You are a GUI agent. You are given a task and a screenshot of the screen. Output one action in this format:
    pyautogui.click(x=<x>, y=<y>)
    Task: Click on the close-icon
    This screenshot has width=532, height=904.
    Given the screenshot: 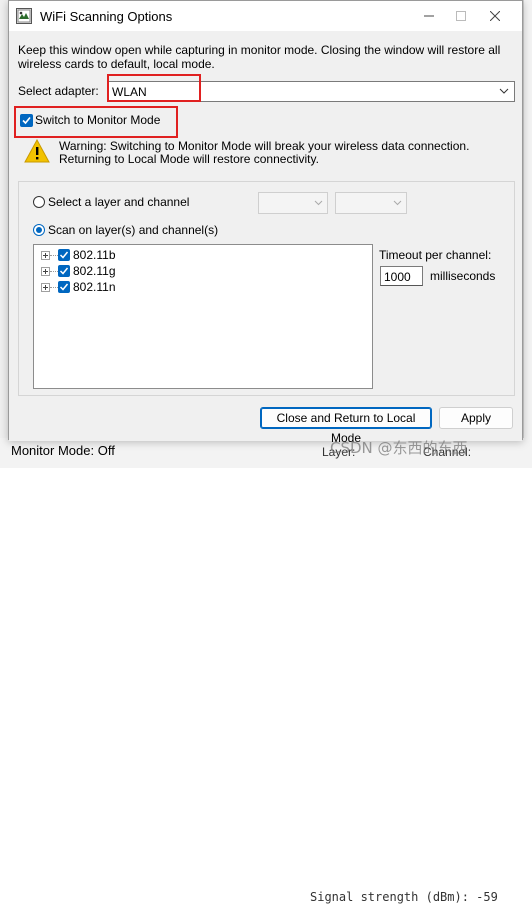 What is the action you would take?
    pyautogui.click(x=495, y=16)
    